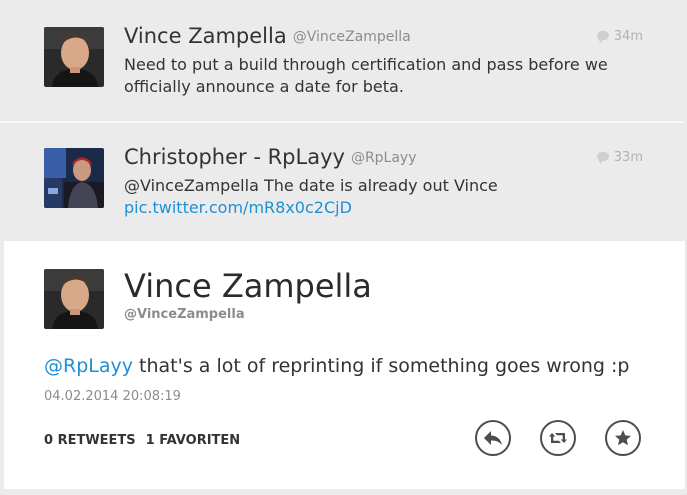 Image resolution: width=687 pixels, height=495 pixels. Describe the element at coordinates (384, 208) in the screenshot. I see `tweet-link: pic.twitter.com/mR8x0c2CjD` at that location.